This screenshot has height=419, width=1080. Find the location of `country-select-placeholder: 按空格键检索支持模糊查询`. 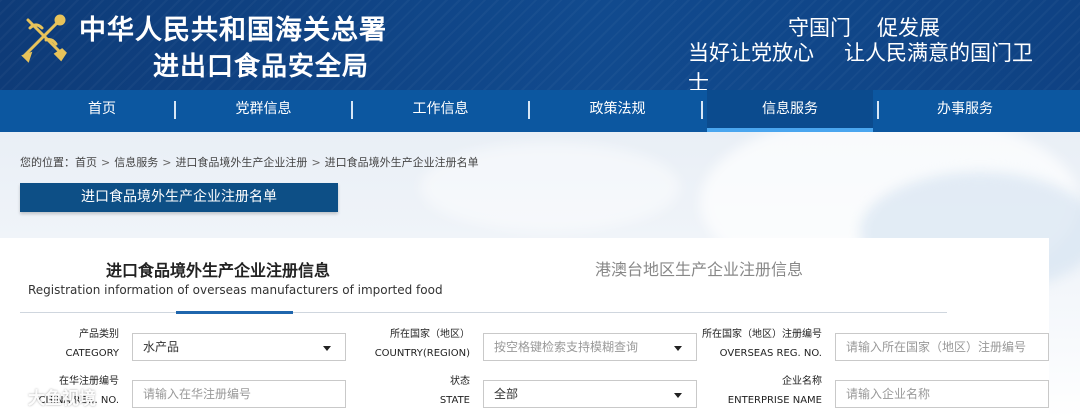

country-select-placeholder: 按空格键检索支持模糊查询 is located at coordinates (566, 347).